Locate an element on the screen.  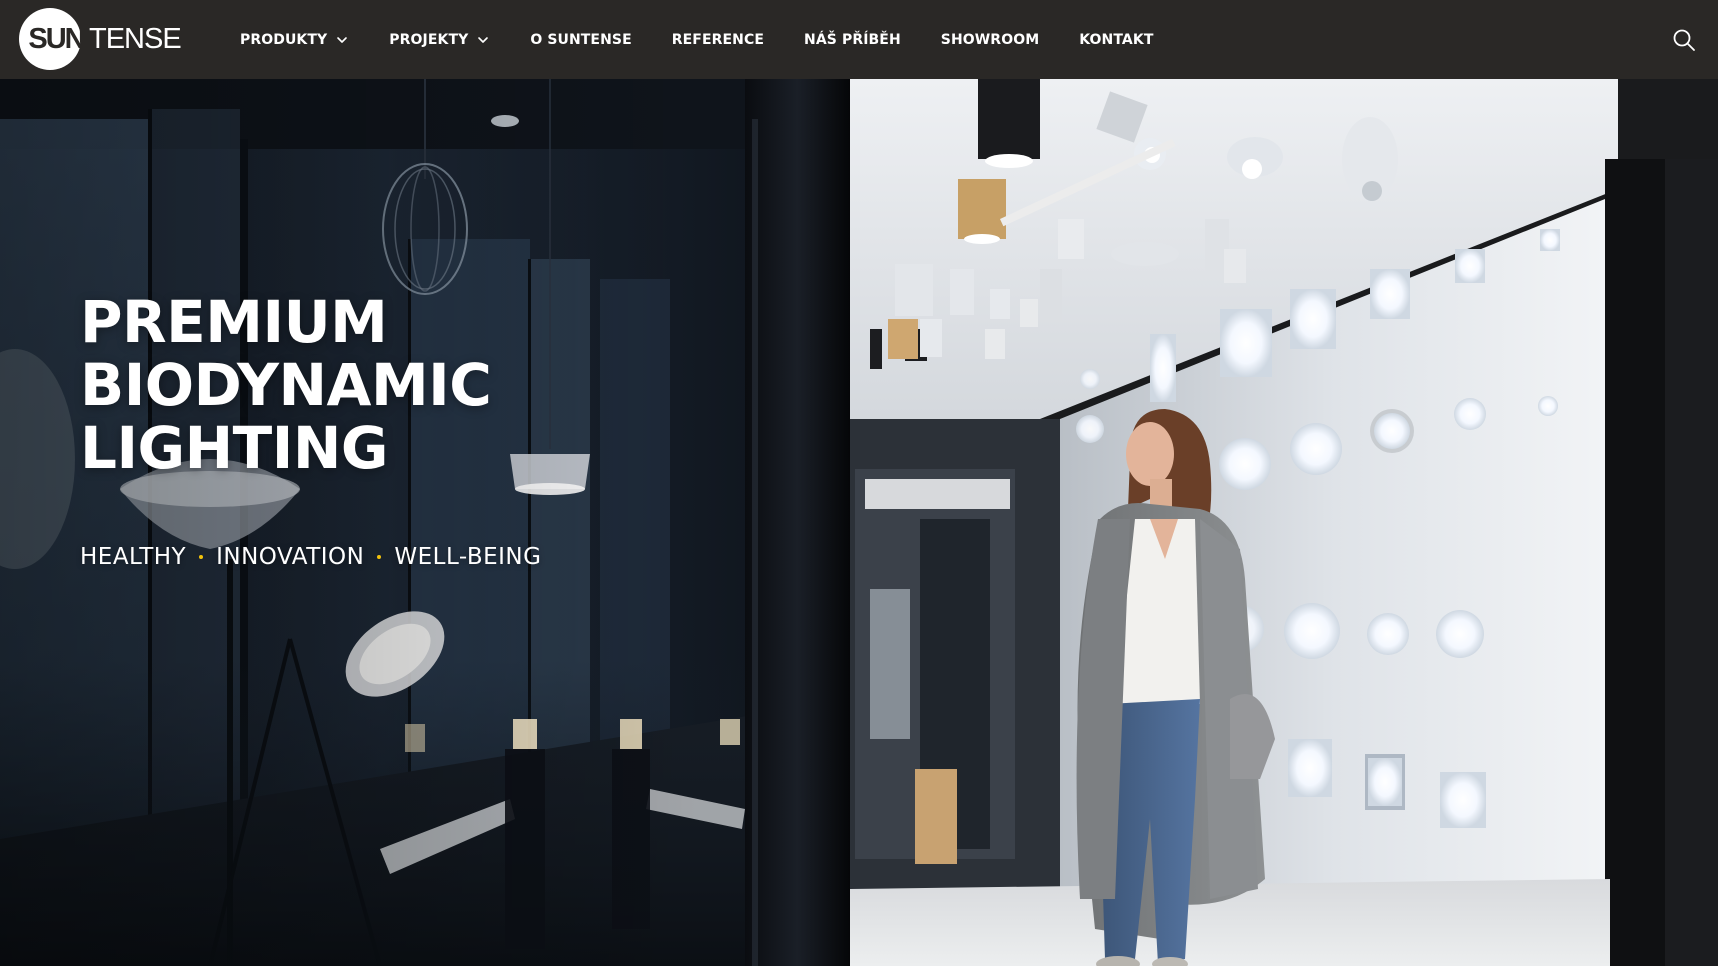
search-icon is located at coordinates (1684, 40).